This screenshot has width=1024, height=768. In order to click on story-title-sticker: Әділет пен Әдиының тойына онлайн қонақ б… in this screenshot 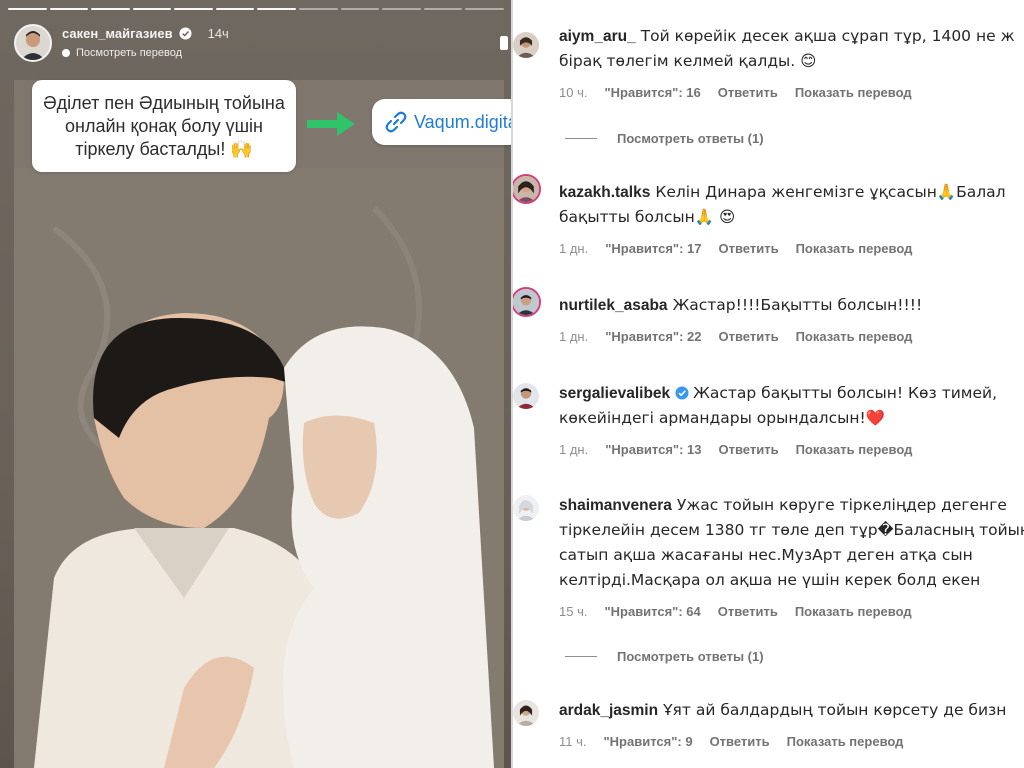, I will do `click(164, 126)`.